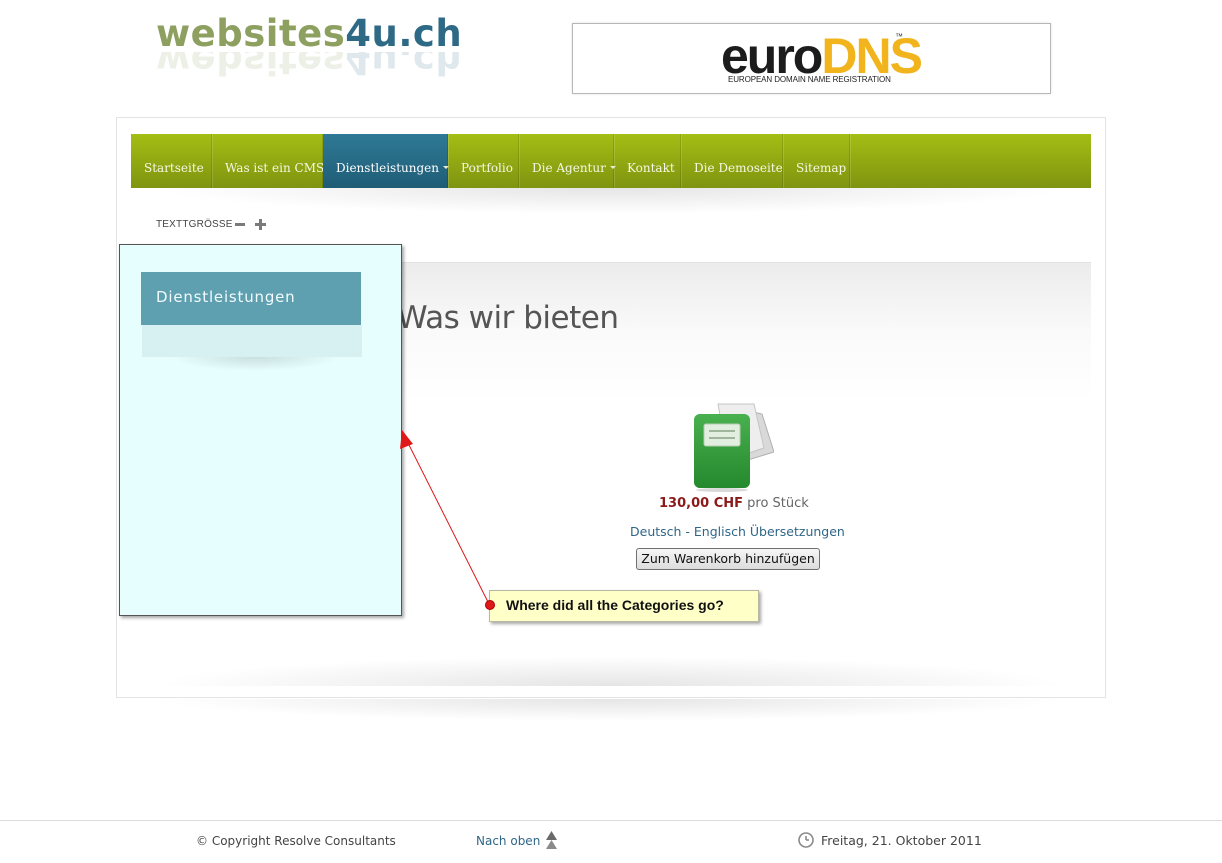 This screenshot has width=1222, height=863. Describe the element at coordinates (701, 503) in the screenshot. I see `price-amount: 130,00 CHF` at that location.